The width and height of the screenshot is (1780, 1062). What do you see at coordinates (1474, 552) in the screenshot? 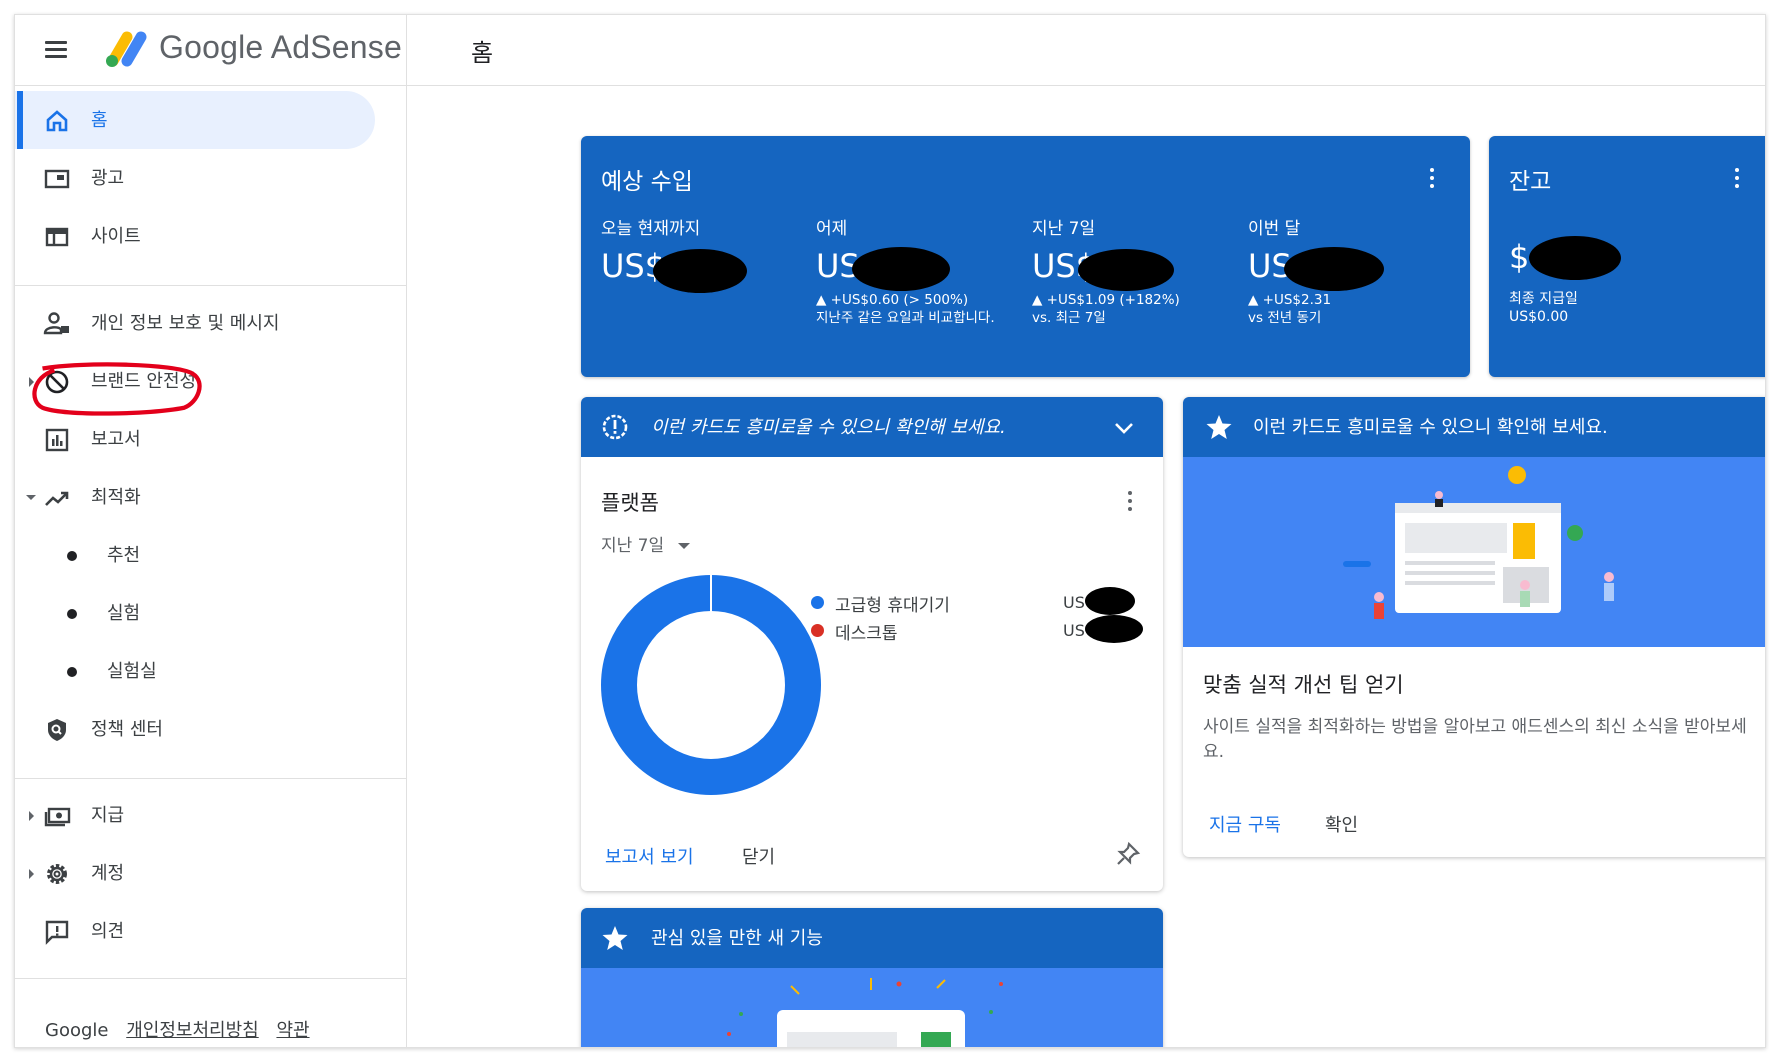
I see `tips-illustration` at bounding box center [1474, 552].